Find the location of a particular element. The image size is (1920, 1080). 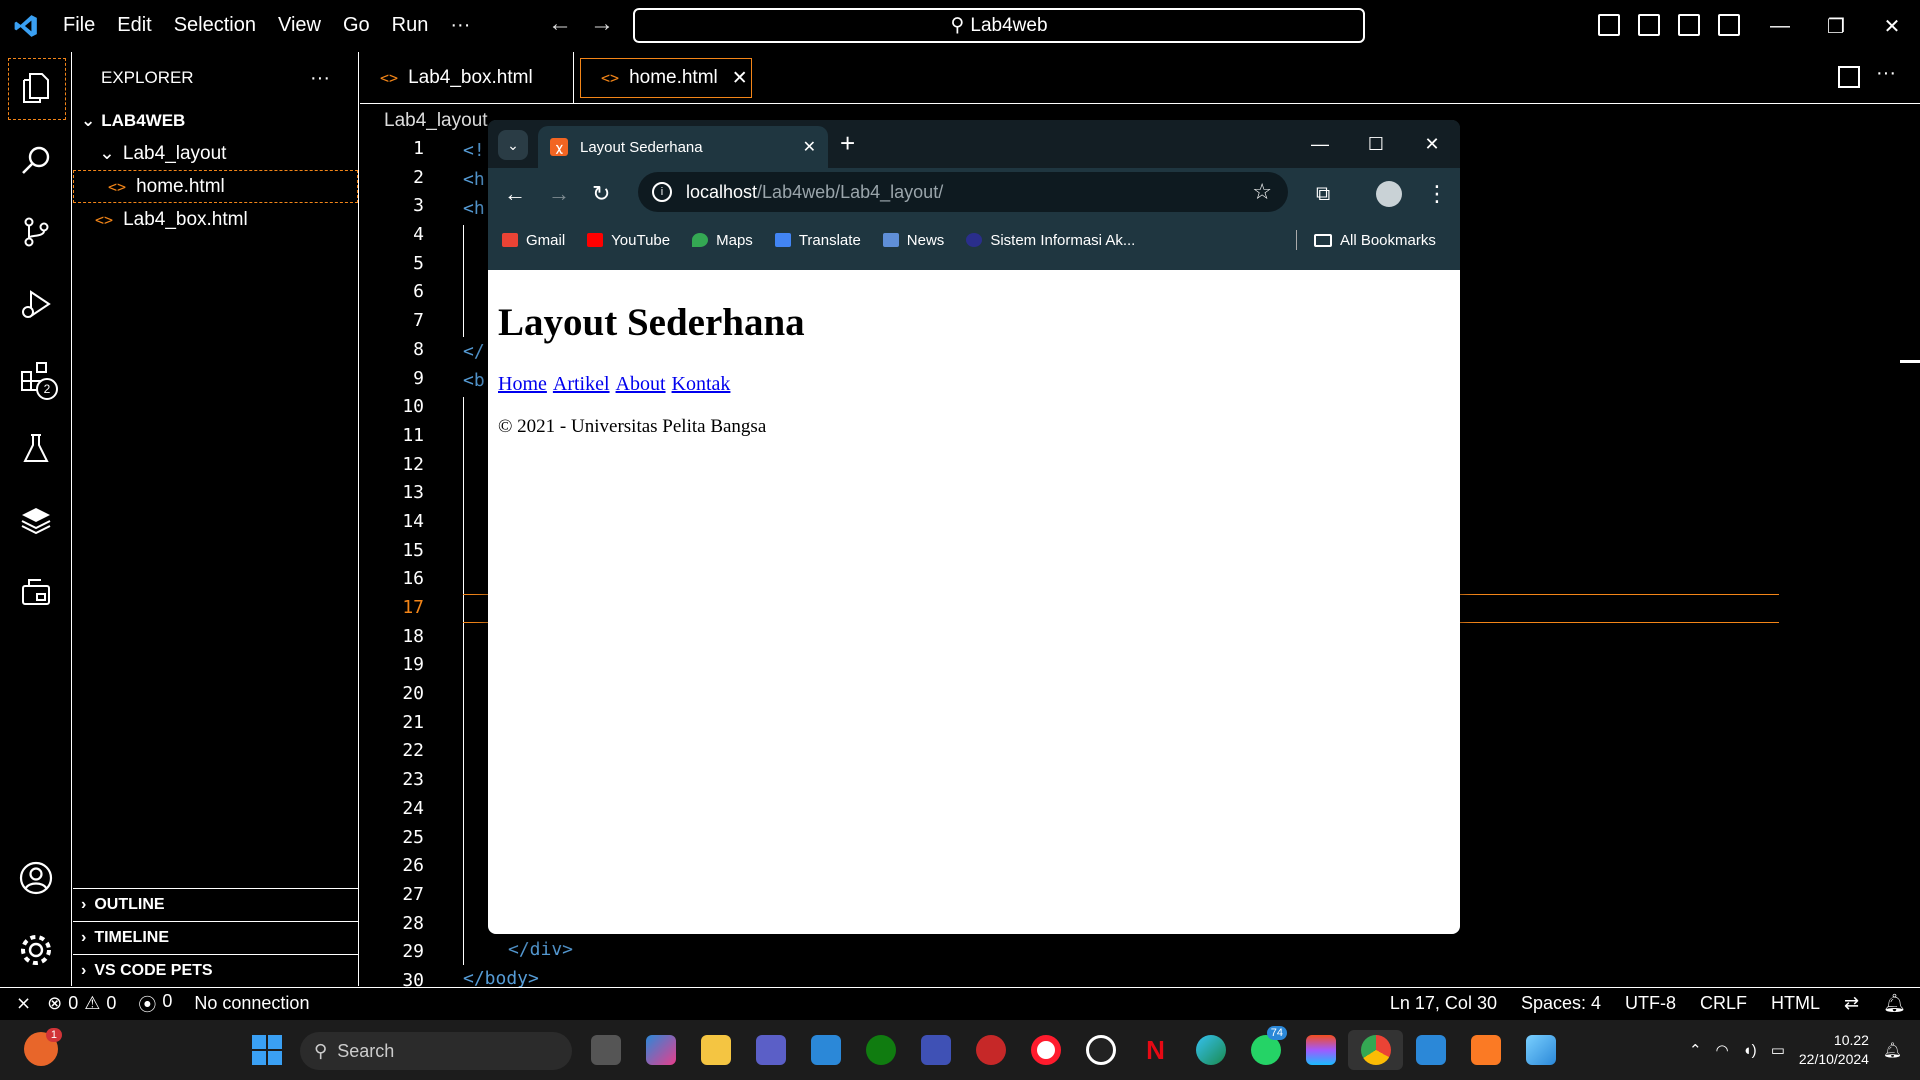

ports-status: ⦿ 0 is located at coordinates (166, 1004).